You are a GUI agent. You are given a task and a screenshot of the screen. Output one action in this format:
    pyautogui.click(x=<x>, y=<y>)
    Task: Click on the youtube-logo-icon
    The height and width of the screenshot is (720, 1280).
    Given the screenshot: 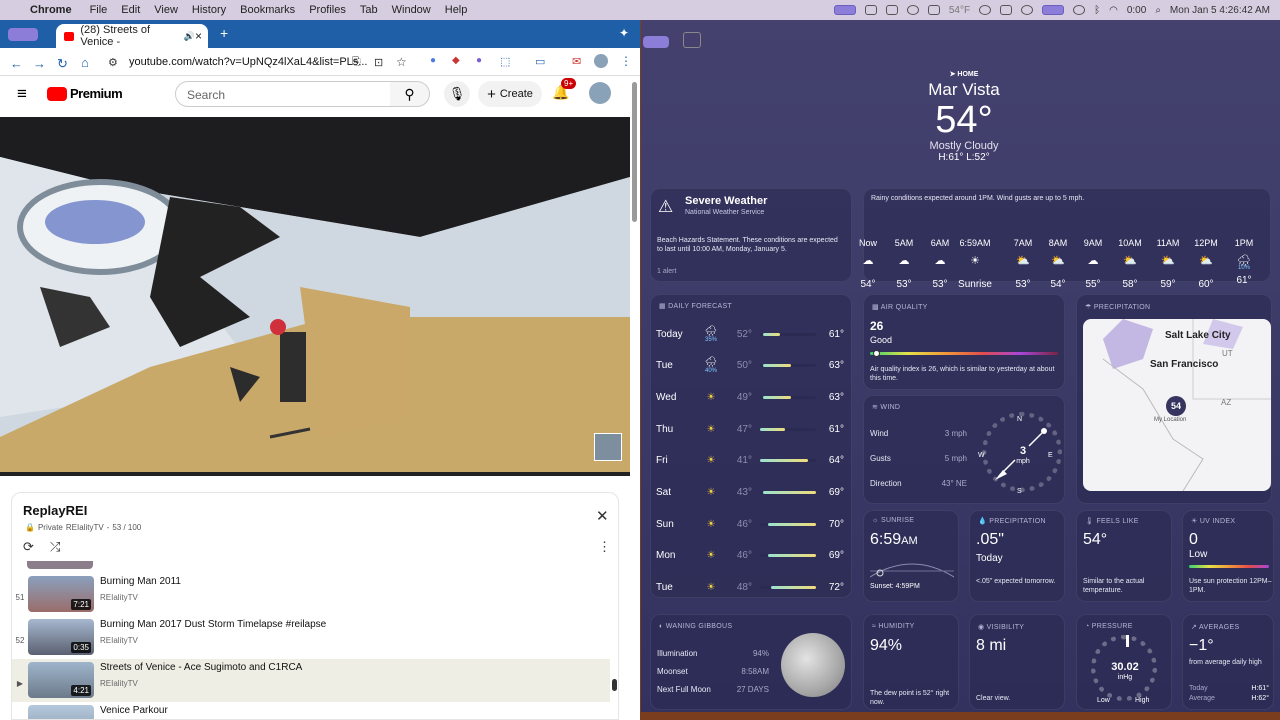 What is the action you would take?
    pyautogui.click(x=57, y=94)
    